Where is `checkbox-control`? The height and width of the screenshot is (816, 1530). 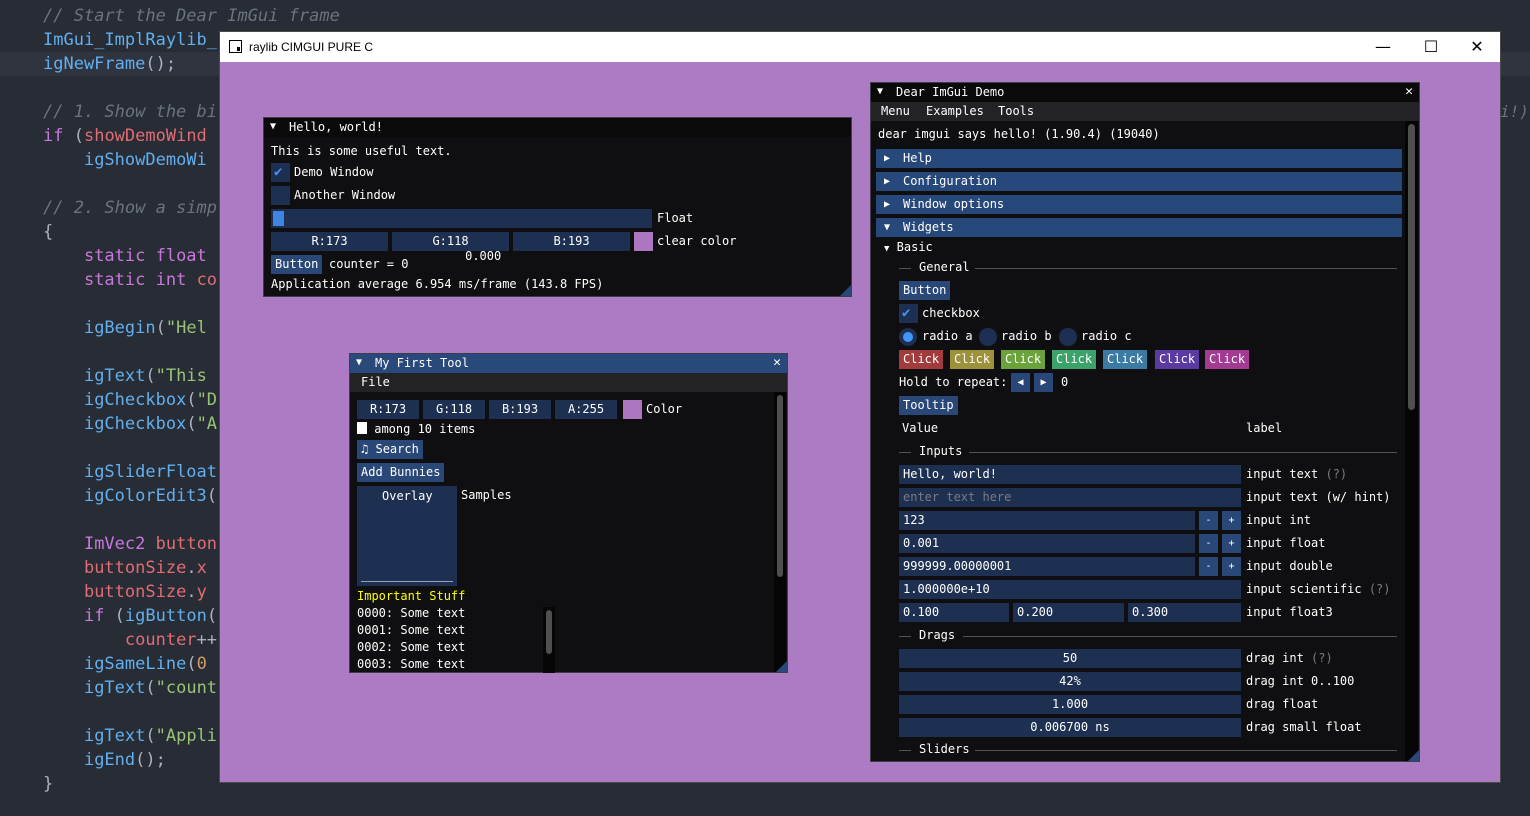 checkbox-control is located at coordinates (908, 313).